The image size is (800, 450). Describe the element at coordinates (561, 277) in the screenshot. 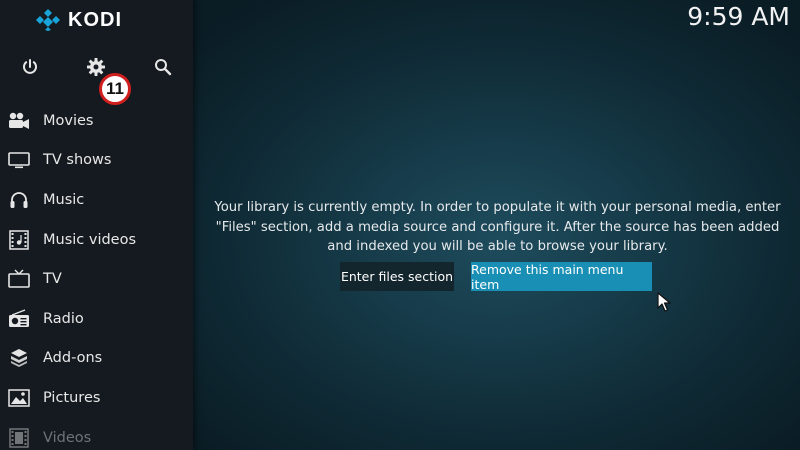

I see `remove-menu-item-button: Remove this main menu item` at that location.